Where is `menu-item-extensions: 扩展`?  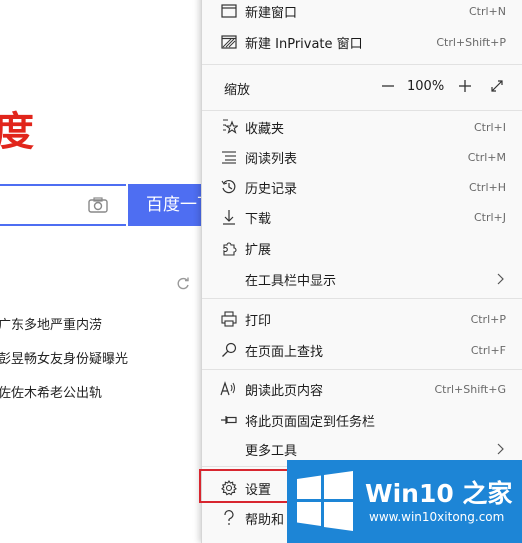 menu-item-extensions: 扩展 is located at coordinates (362, 248).